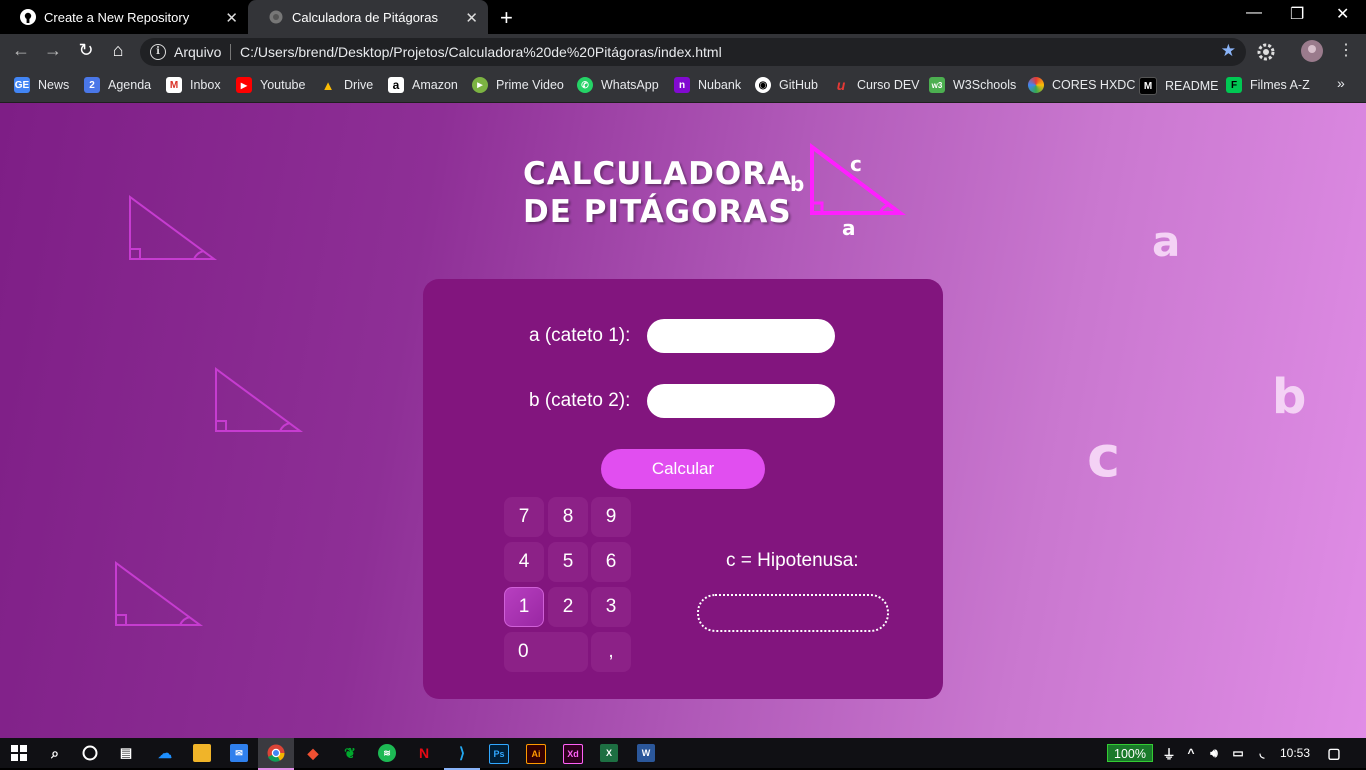  What do you see at coordinates (499, 754) in the screenshot?
I see `photoshop-icon: Ps` at bounding box center [499, 754].